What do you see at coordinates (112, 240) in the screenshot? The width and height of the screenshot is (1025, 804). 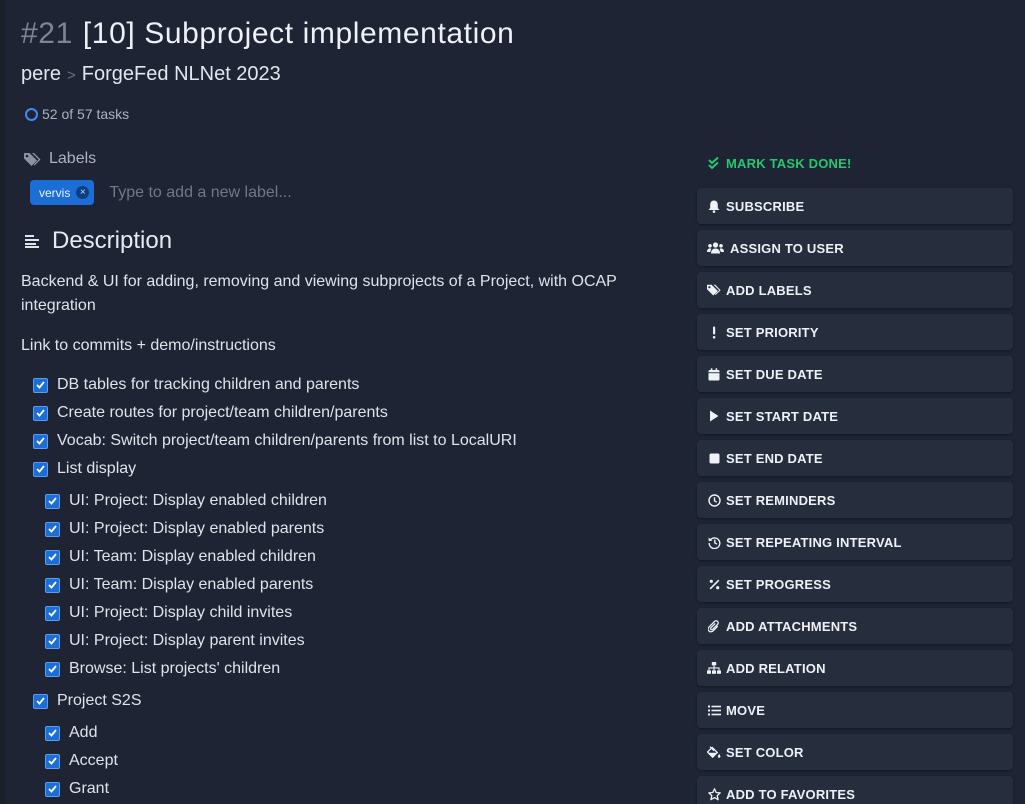 I see `description-heading-text: Description` at bounding box center [112, 240].